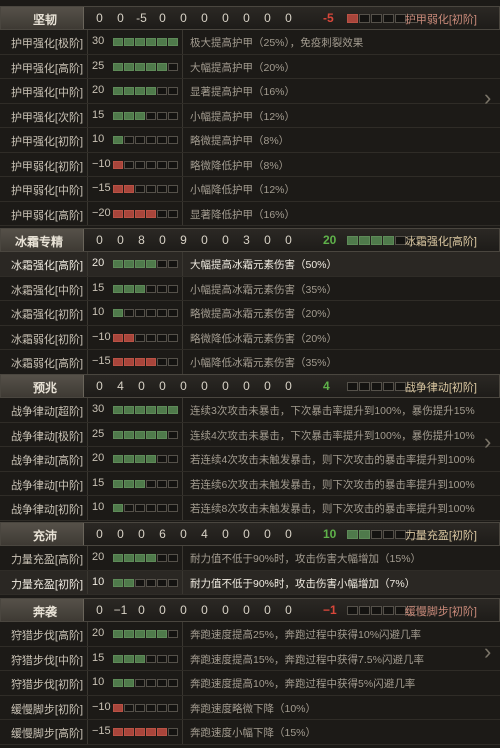  What do you see at coordinates (250, 386) in the screenshot?
I see `set-header: 预兆 0 4 0 0 0 0 0 0 0 0 4 战争律动[初阶]` at bounding box center [250, 386].